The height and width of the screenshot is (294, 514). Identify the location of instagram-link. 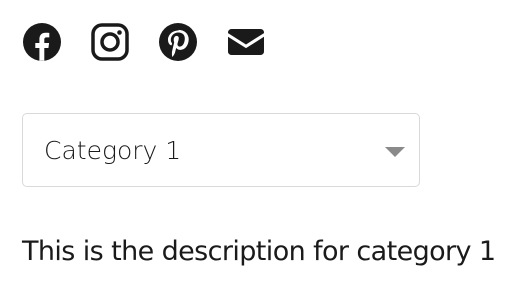
(110, 42).